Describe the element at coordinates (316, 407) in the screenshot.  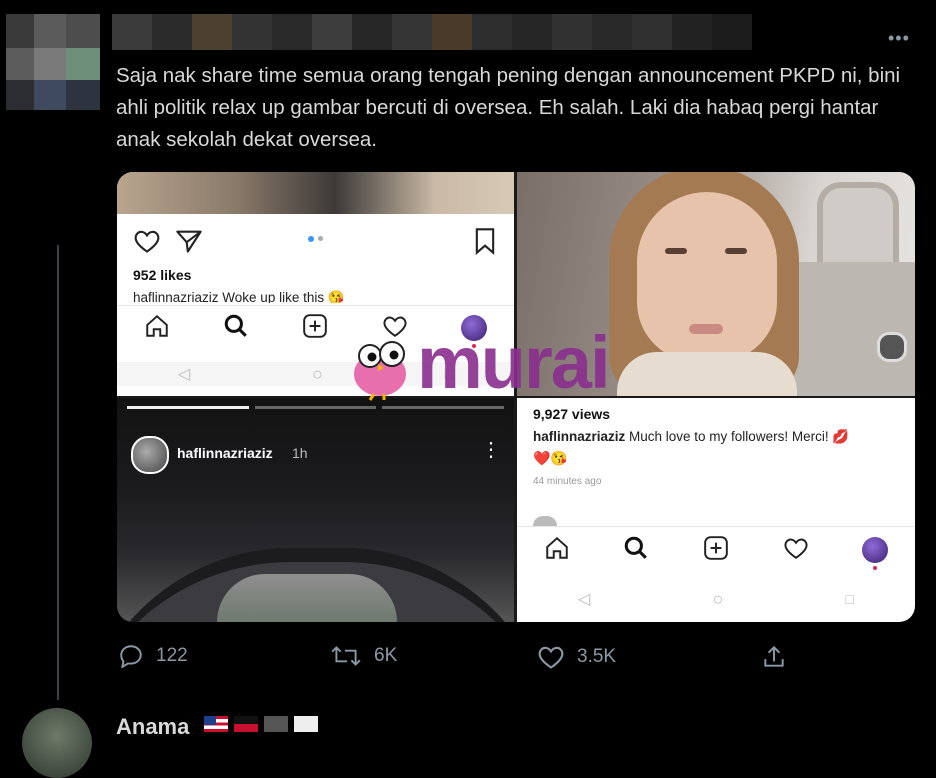
I see `story-progress-bar` at that location.